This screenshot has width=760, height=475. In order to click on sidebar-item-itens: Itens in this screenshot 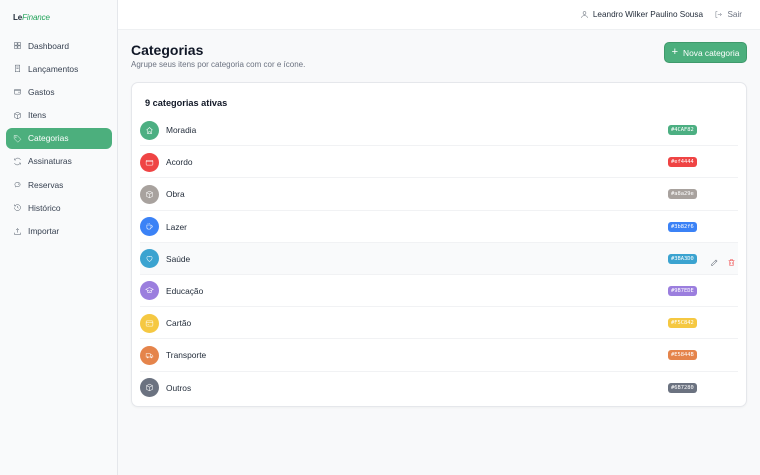, I will do `click(59, 115)`.